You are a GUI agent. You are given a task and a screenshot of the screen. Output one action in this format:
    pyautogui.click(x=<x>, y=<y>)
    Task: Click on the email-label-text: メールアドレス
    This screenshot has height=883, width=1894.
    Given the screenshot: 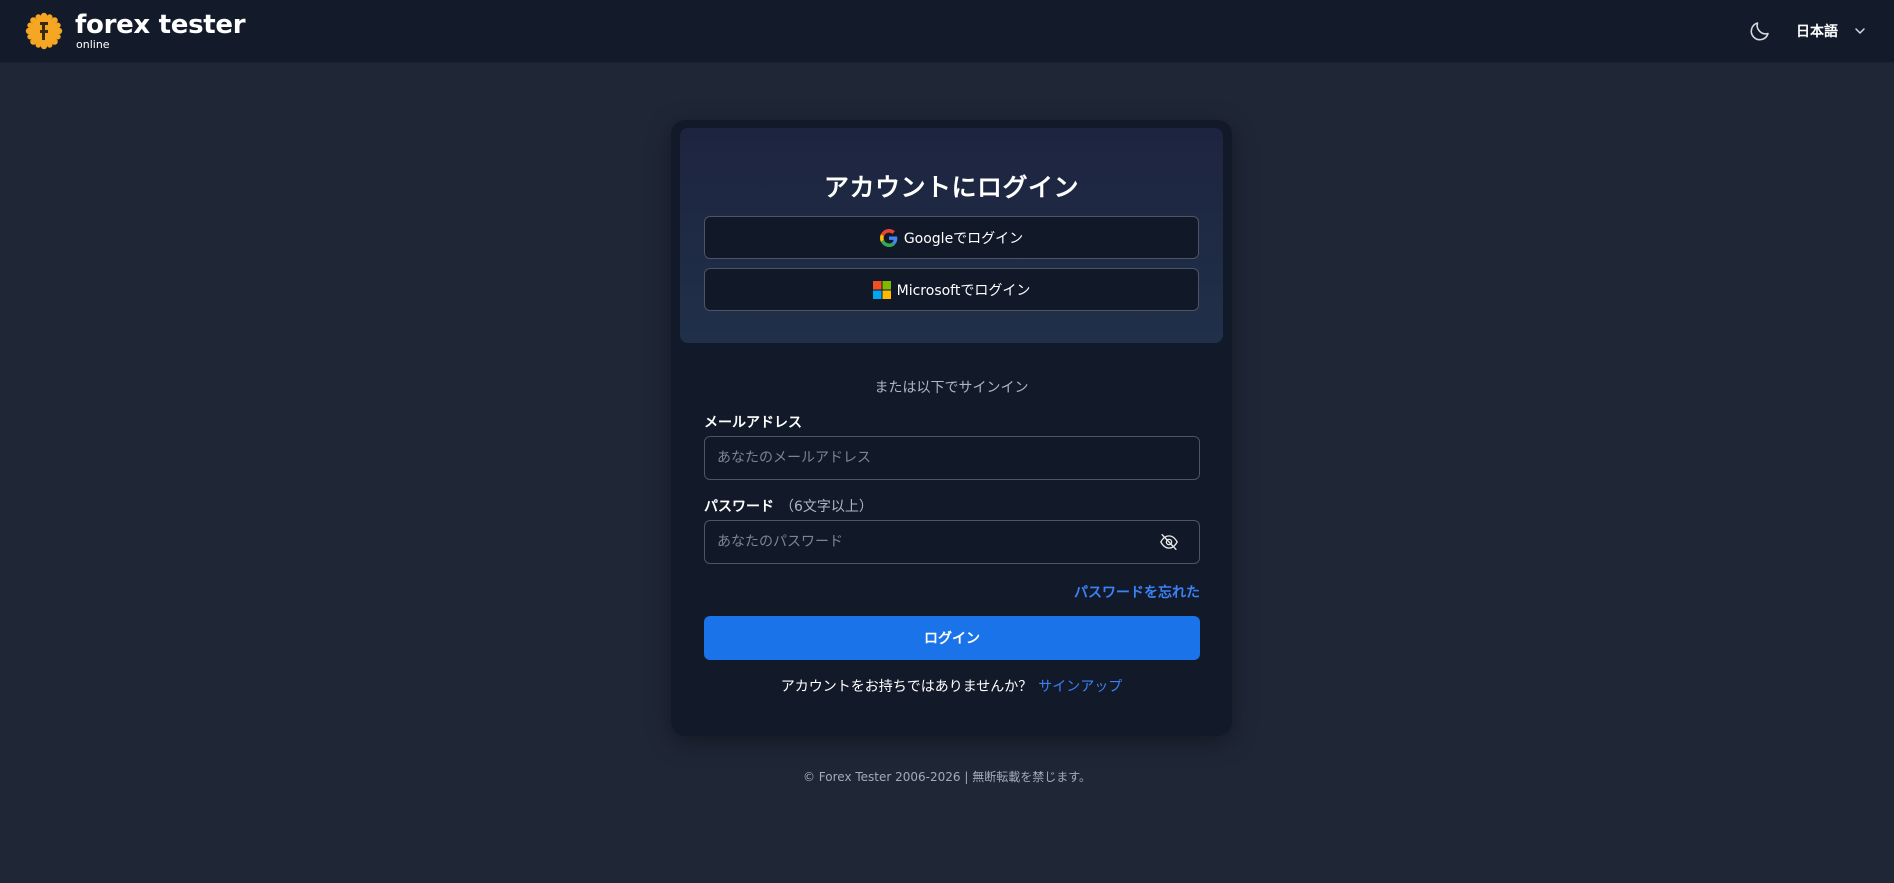 What is the action you would take?
    pyautogui.click(x=753, y=423)
    